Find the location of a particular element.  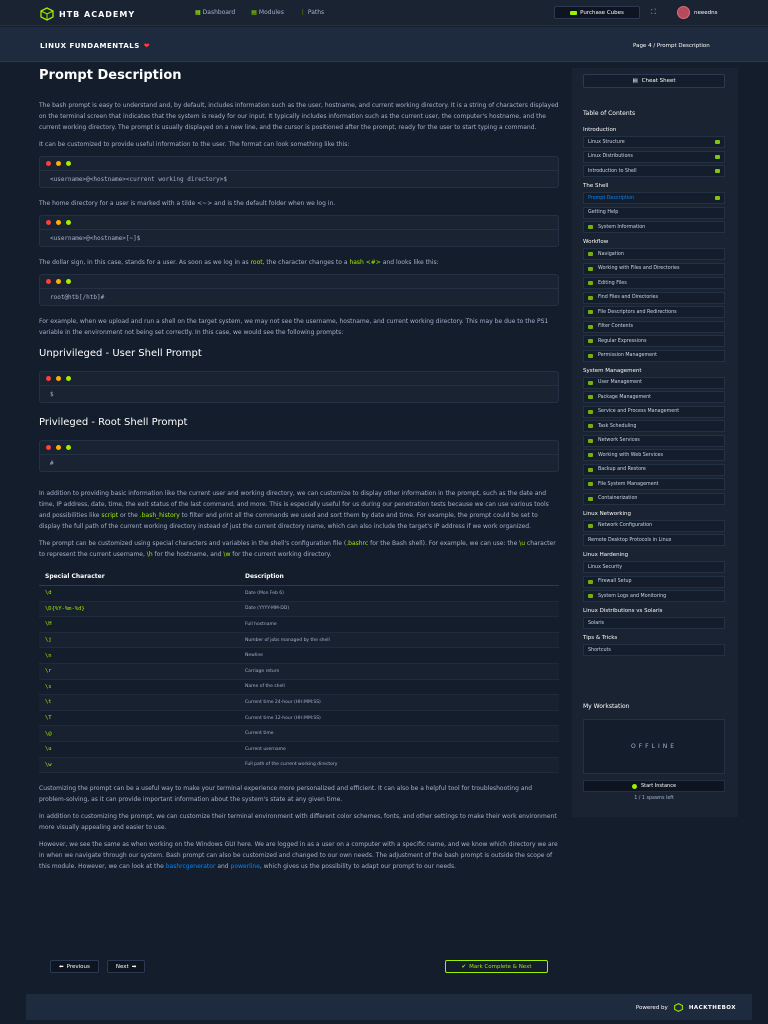

nav-paths: ⋮ Paths is located at coordinates (312, 12).